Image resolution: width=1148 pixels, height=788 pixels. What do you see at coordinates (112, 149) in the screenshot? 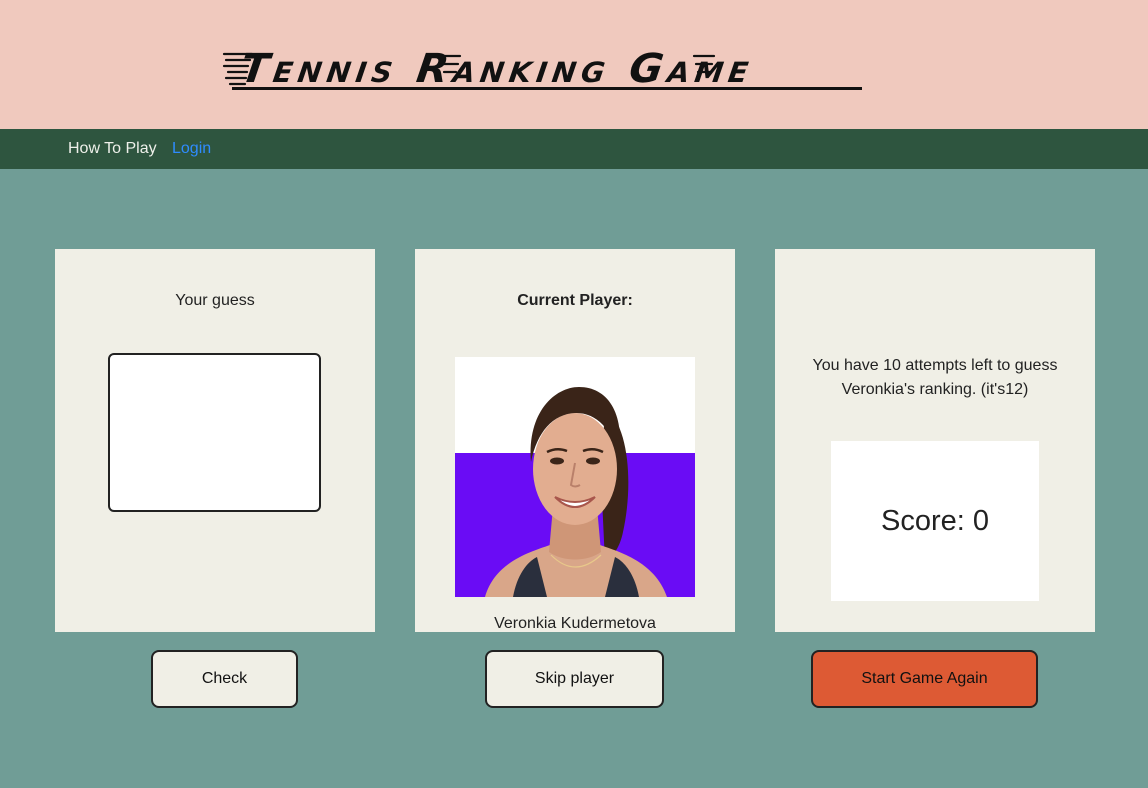
I see `nav-how-to-play: How To Play` at bounding box center [112, 149].